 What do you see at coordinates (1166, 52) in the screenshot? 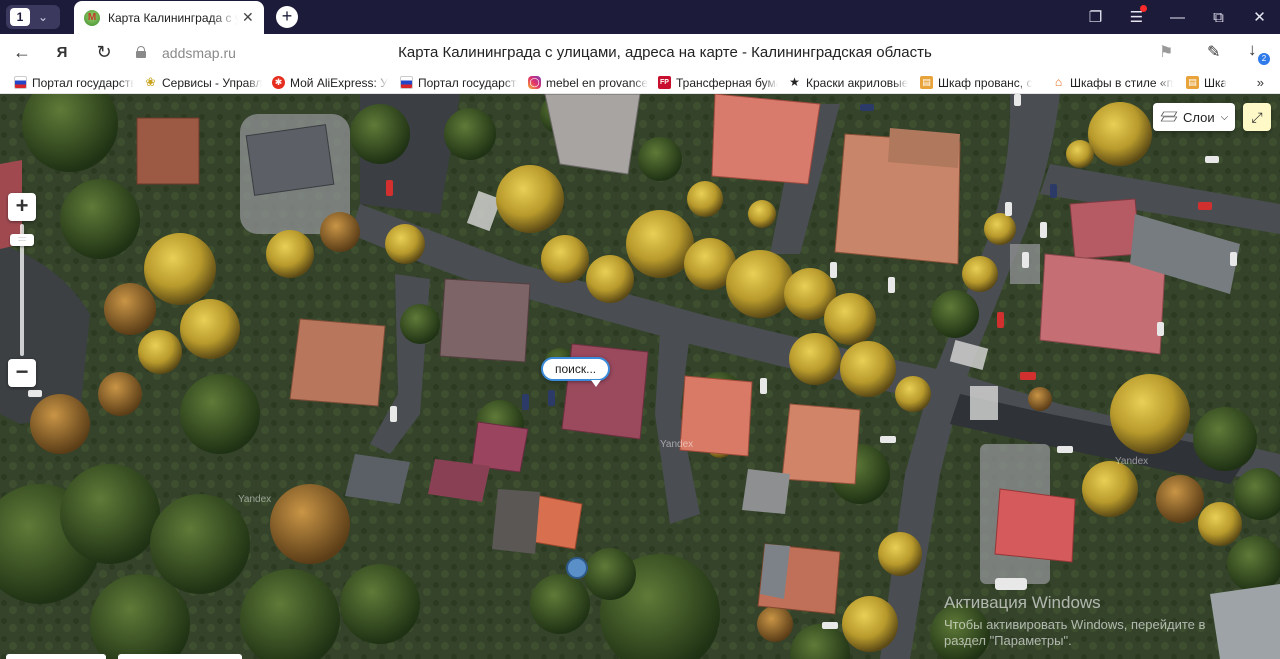
I see `bookmark-icon: ⚑` at bounding box center [1166, 52].